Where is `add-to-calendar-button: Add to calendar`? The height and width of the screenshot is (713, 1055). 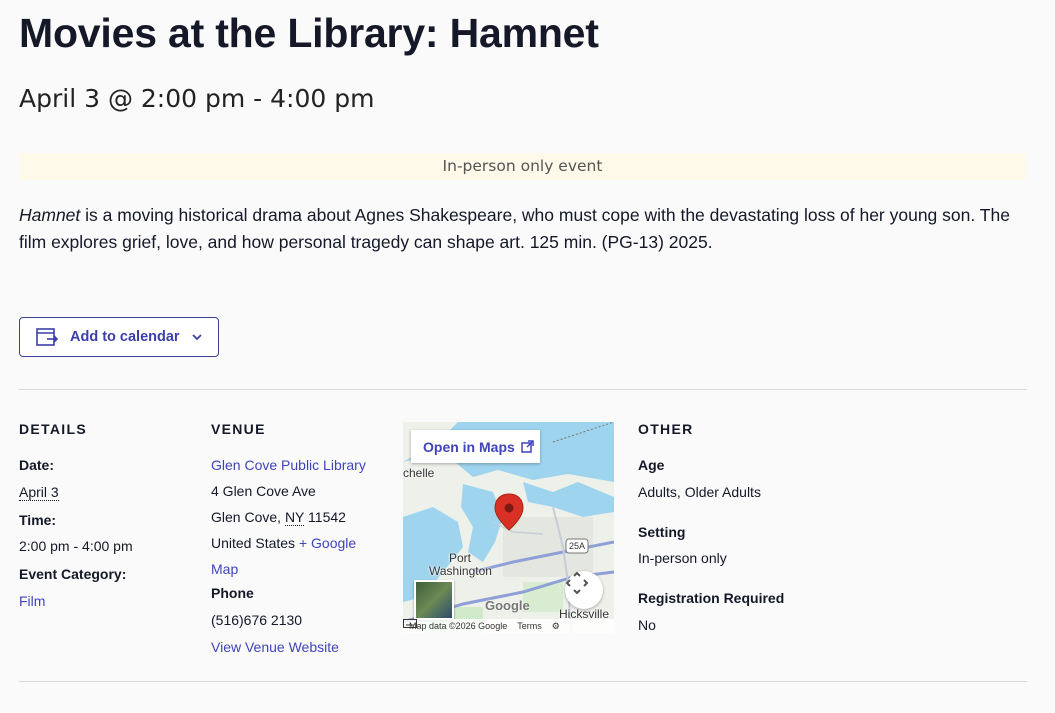 add-to-calendar-button: Add to calendar is located at coordinates (119, 337).